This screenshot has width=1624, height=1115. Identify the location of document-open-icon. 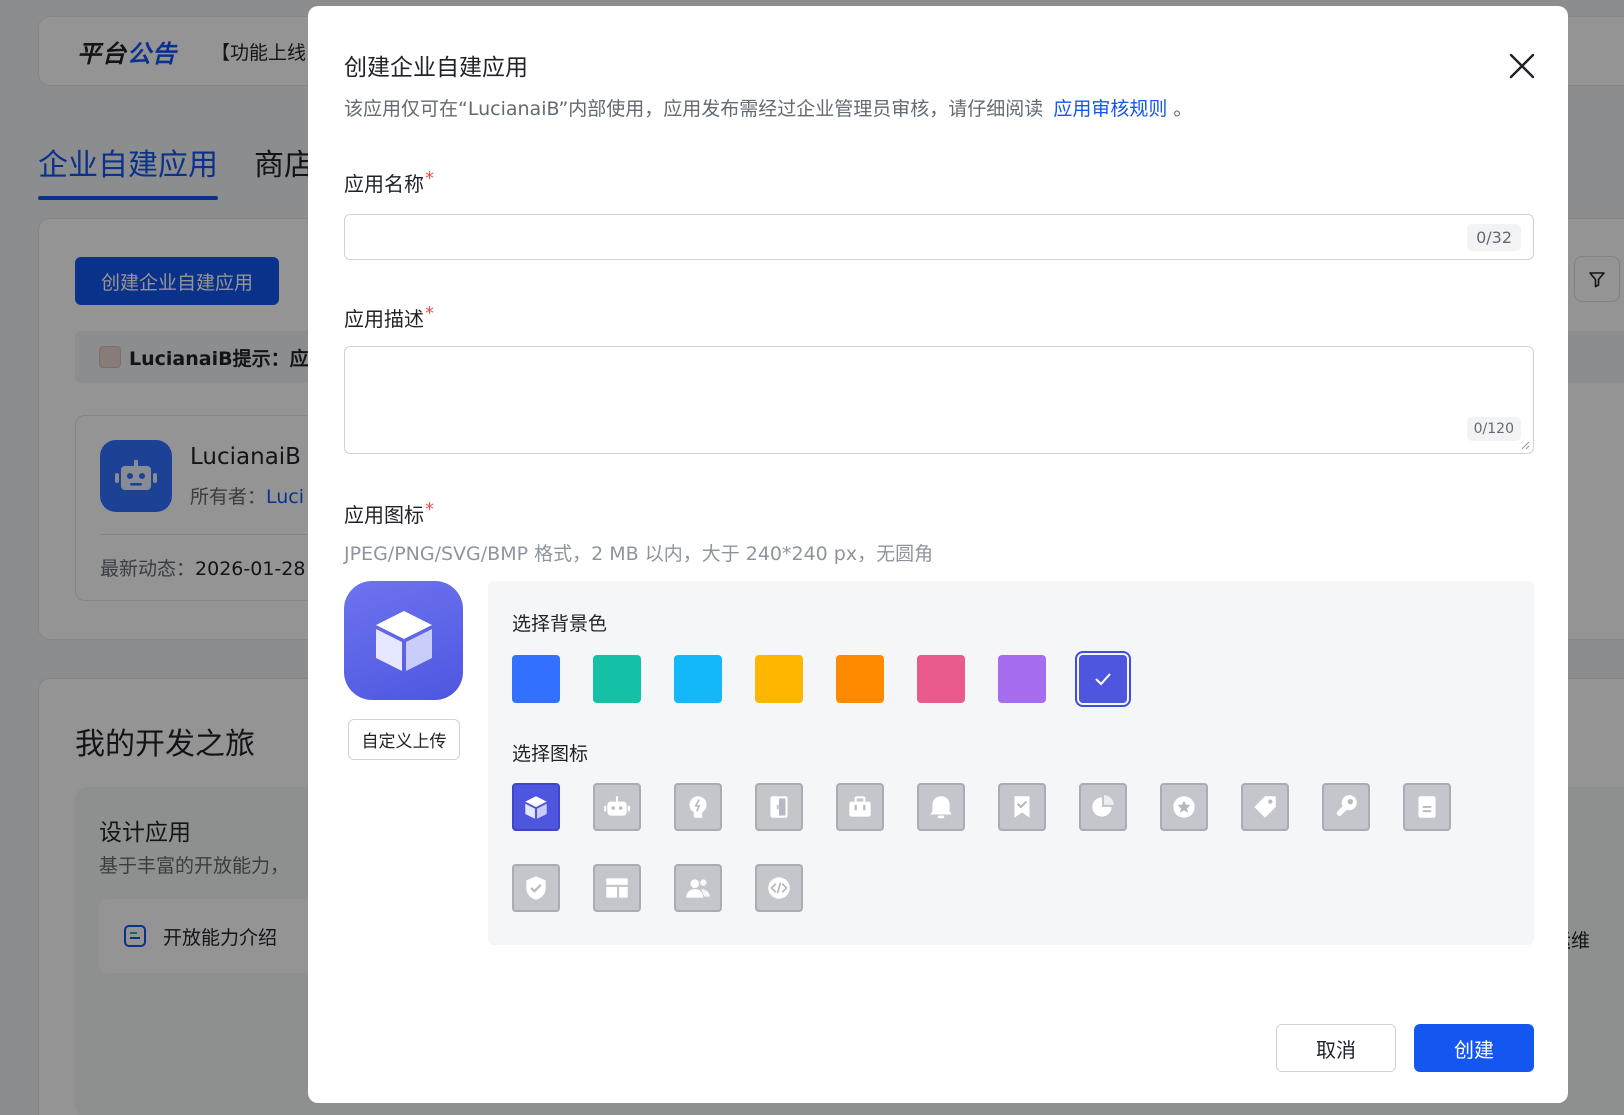
(779, 807).